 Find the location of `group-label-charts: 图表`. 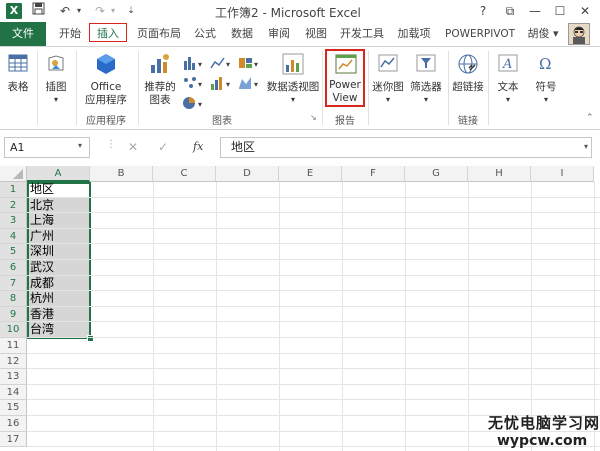

group-label-charts: 图表 is located at coordinates (222, 121).